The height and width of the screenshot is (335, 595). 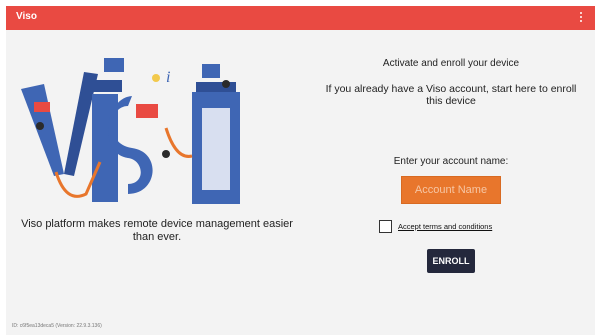 What do you see at coordinates (385, 226) in the screenshot?
I see `terms-checkbox` at bounding box center [385, 226].